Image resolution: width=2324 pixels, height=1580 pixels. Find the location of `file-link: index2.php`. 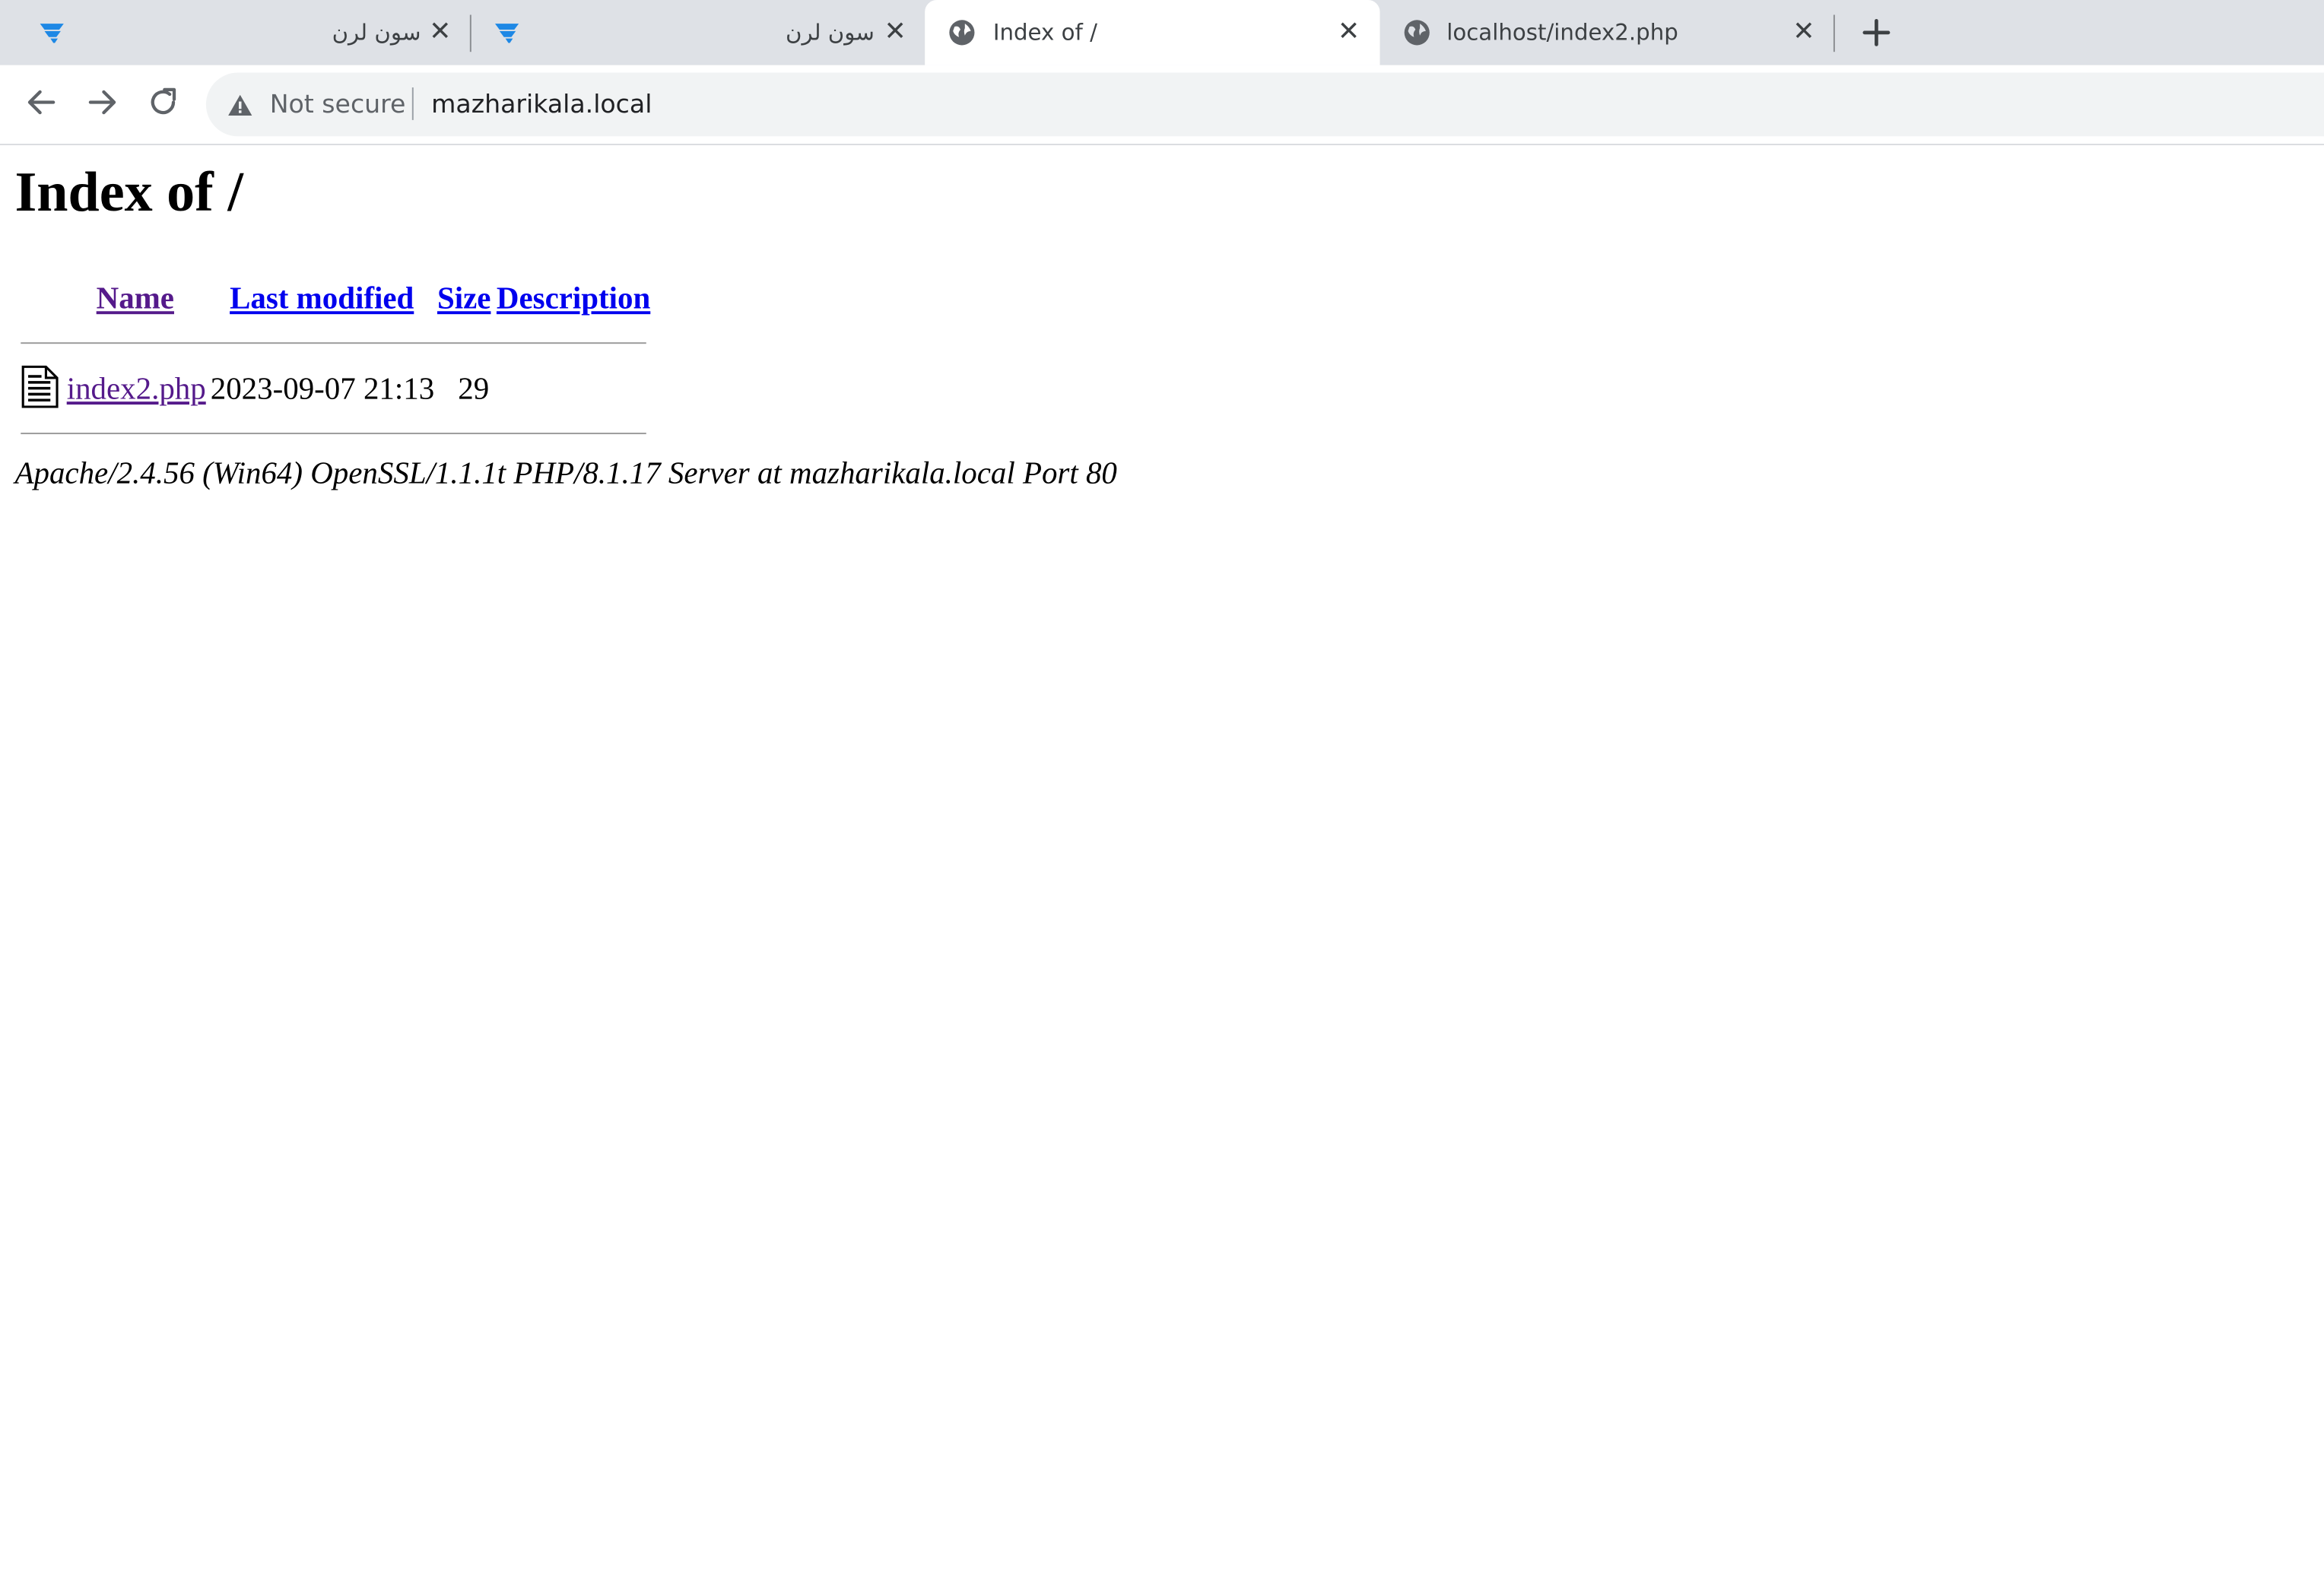

file-link: index2.php is located at coordinates (136, 389).